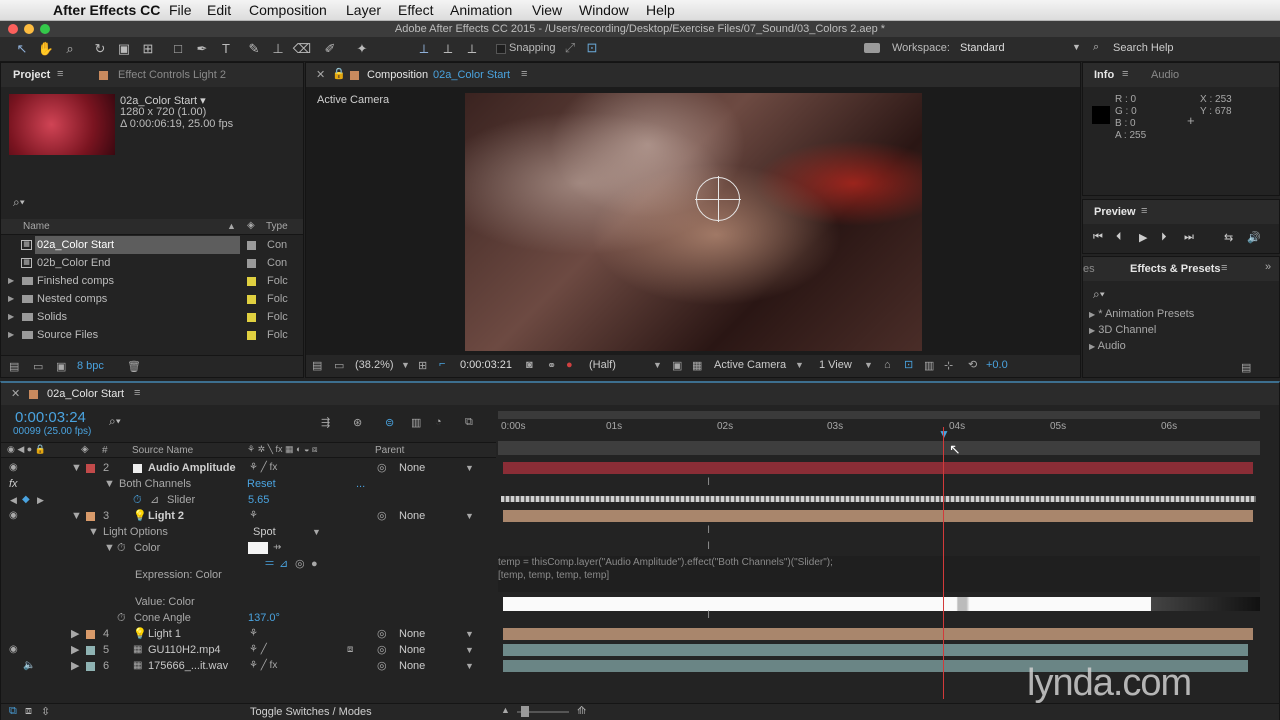 Image resolution: width=1280 pixels, height=720 pixels. Describe the element at coordinates (657, 365) in the screenshot. I see `resolution-dropdown-icon: ▼` at that location.